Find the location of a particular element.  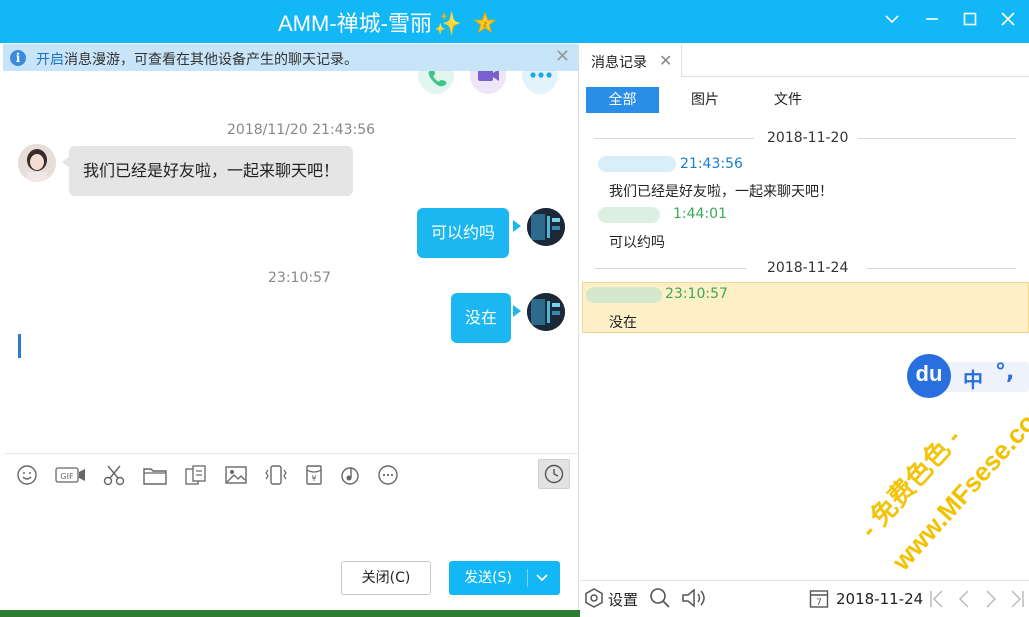

collapse-button is located at coordinates (892, 19).